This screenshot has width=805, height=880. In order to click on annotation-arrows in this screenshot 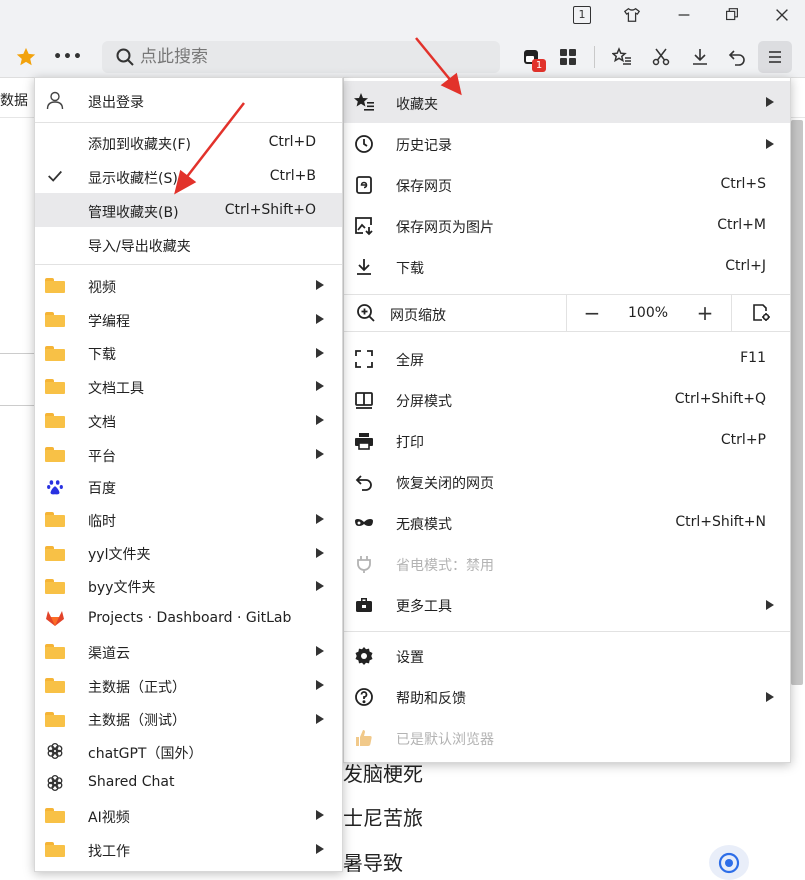, I will do `click(318, 116)`.